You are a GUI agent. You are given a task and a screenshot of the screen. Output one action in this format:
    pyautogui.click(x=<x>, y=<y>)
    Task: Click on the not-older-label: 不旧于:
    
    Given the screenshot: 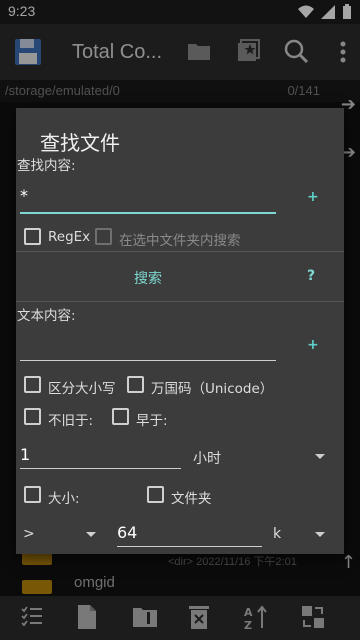 What is the action you would take?
    pyautogui.click(x=71, y=421)
    